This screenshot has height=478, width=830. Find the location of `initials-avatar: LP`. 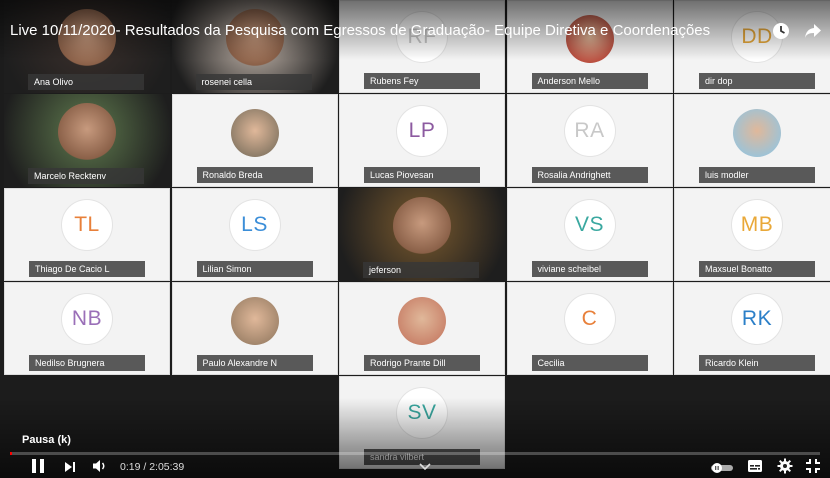

initials-avatar: LP is located at coordinates (422, 131).